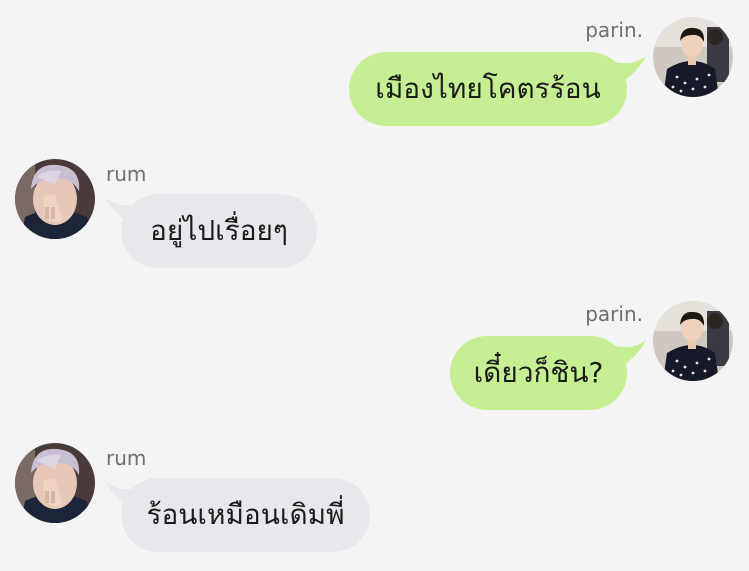 Image resolution: width=749 pixels, height=571 pixels. I want to click on message-bubble: เมืองไทยโคตรร้อน, so click(488, 89).